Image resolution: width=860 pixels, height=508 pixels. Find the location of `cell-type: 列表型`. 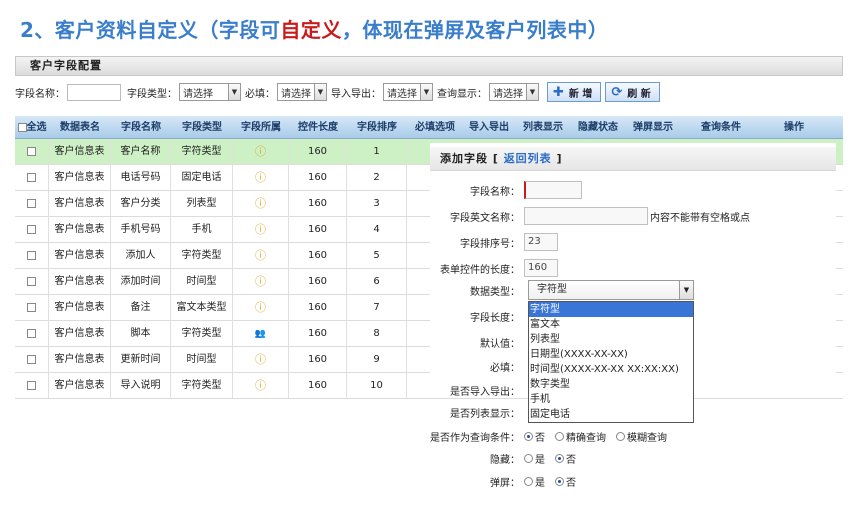

cell-type: 列表型 is located at coordinates (202, 203).